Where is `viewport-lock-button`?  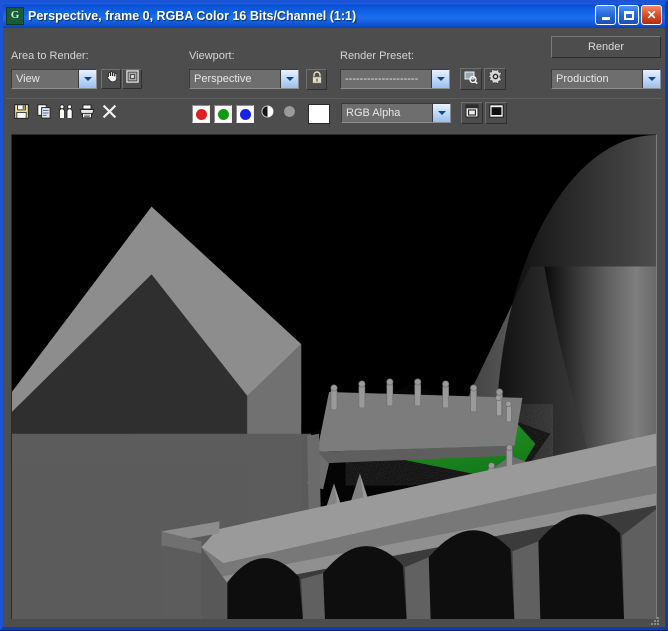
viewport-lock-button is located at coordinates (316, 79).